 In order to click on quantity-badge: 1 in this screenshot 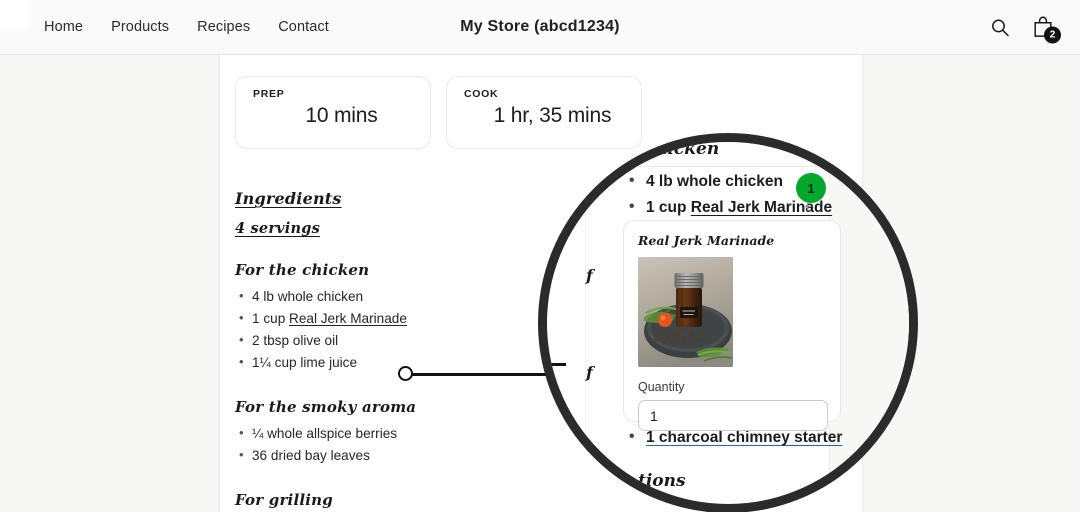, I will do `click(811, 188)`.